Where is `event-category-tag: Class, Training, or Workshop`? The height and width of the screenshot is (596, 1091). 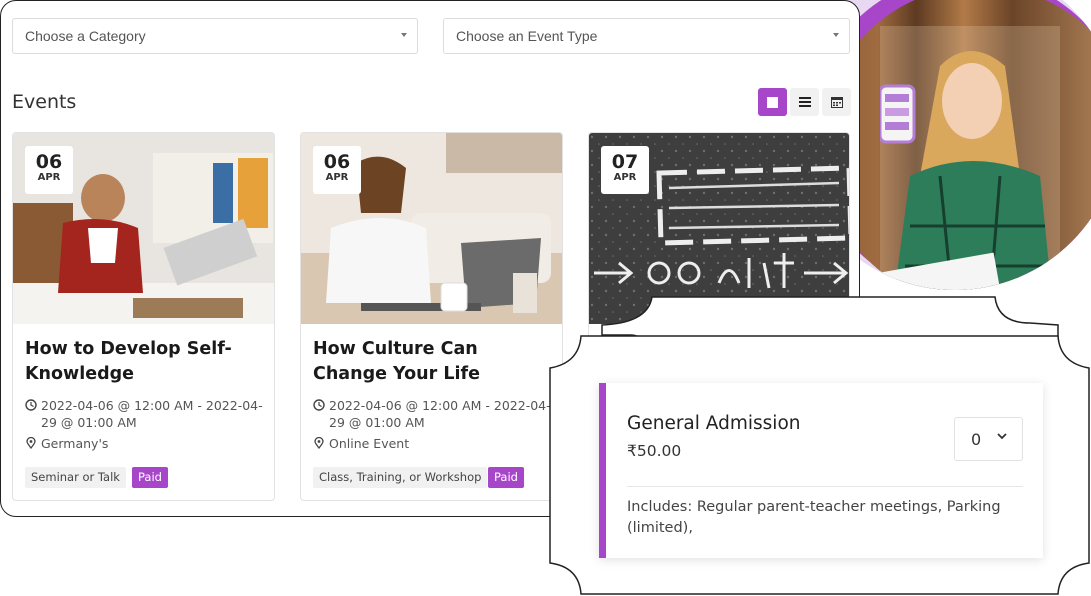 event-category-tag: Class, Training, or Workshop is located at coordinates (400, 477).